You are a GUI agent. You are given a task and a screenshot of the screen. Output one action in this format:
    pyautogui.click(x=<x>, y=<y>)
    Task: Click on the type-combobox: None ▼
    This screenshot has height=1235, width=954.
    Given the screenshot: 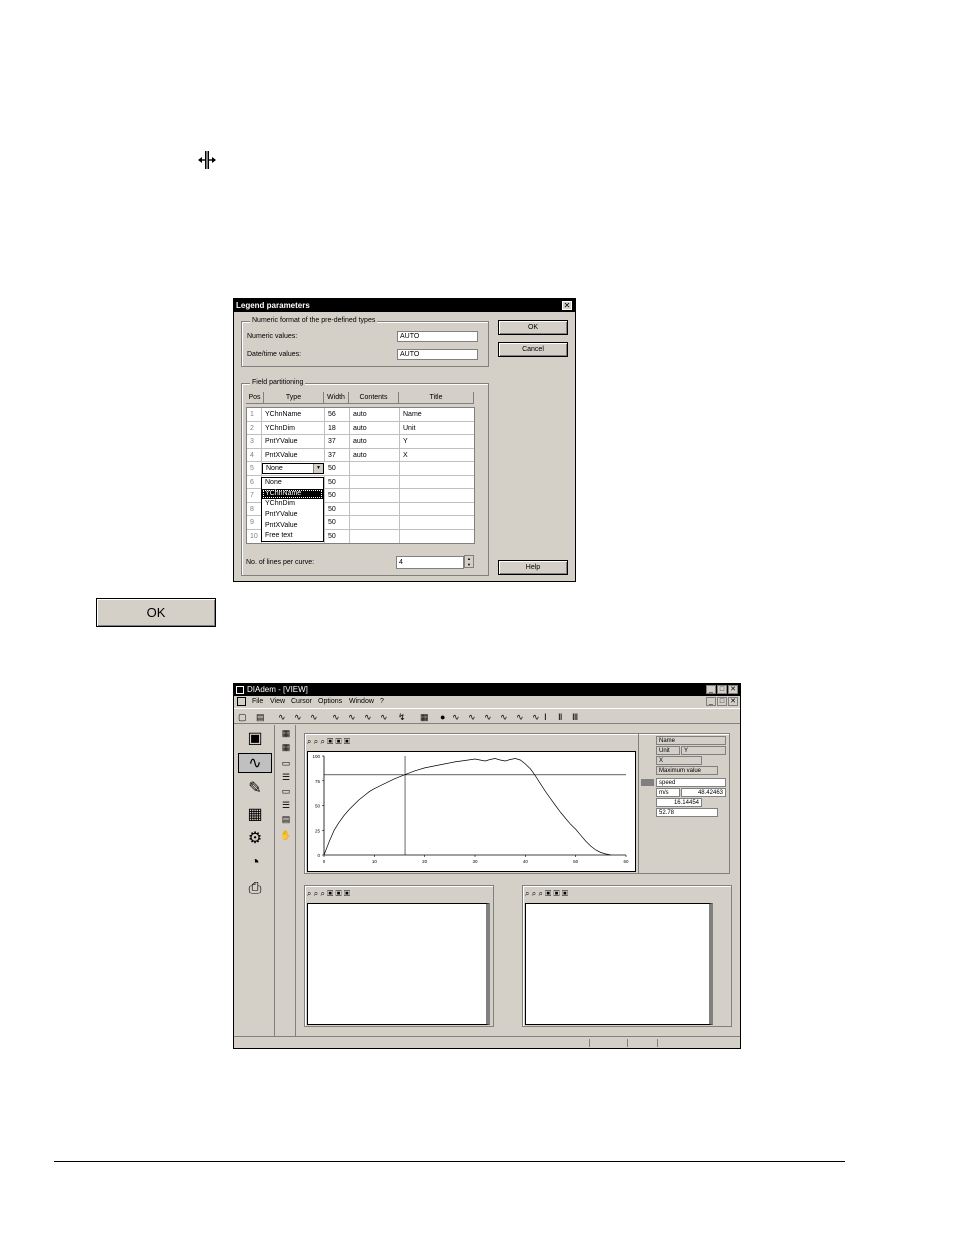 What is the action you would take?
    pyautogui.click(x=293, y=468)
    